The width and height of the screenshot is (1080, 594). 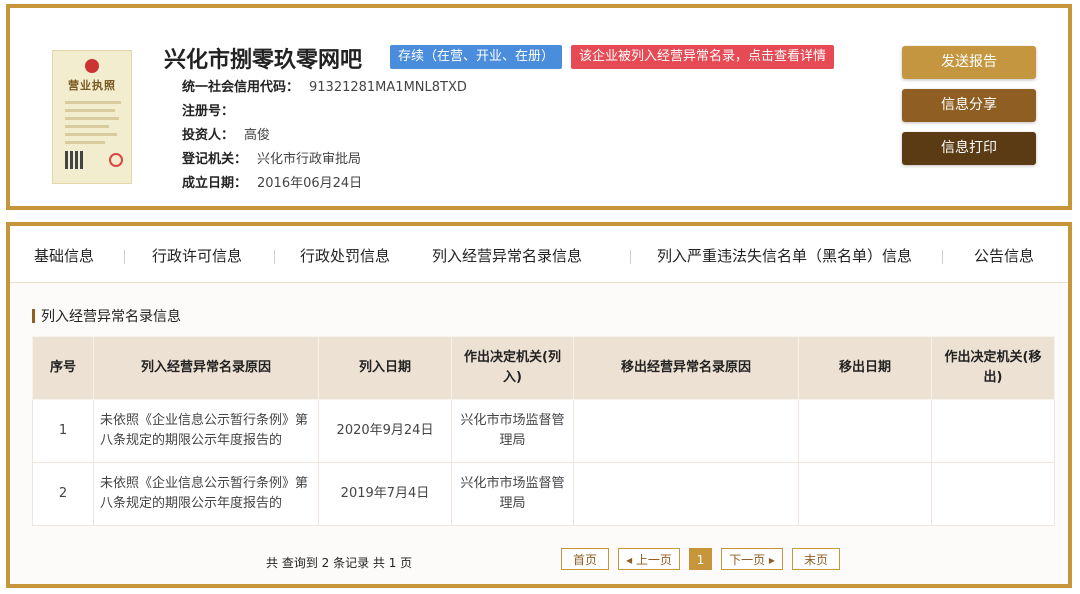 What do you see at coordinates (106, 316) in the screenshot?
I see `section-title: 列入经营异常名录信息` at bounding box center [106, 316].